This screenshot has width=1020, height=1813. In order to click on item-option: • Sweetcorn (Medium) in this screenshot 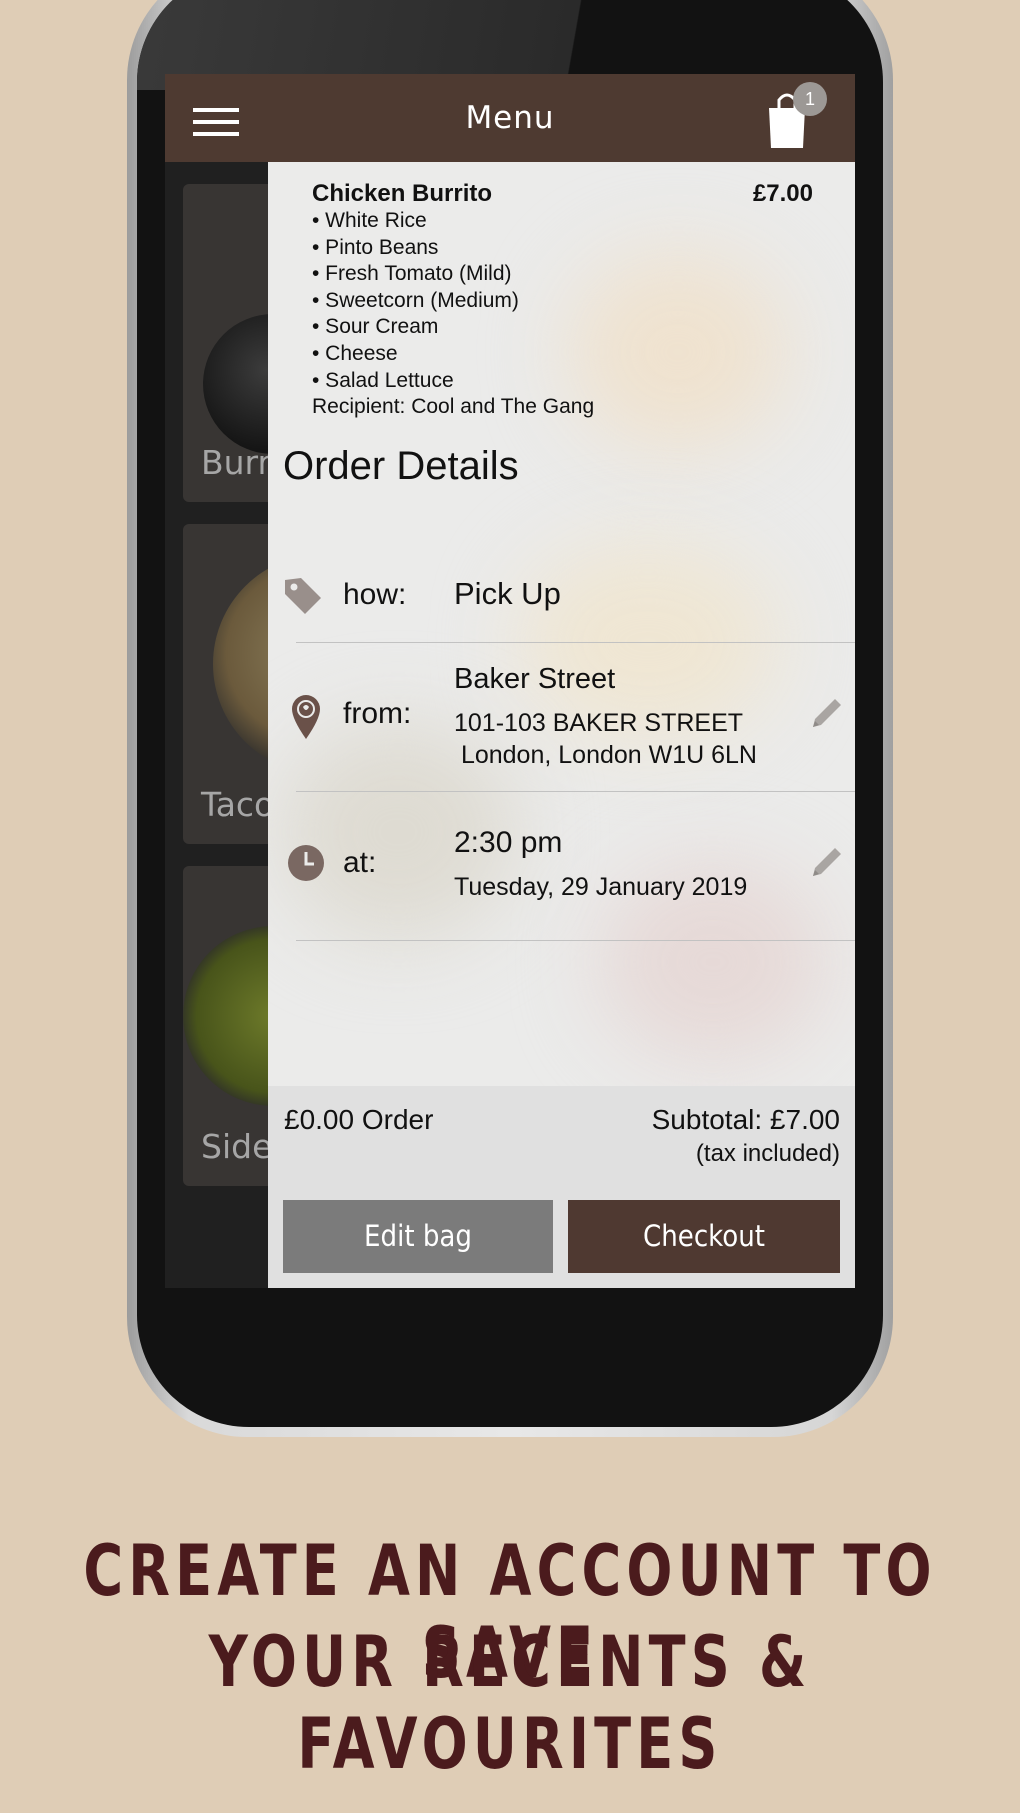, I will do `click(415, 300)`.